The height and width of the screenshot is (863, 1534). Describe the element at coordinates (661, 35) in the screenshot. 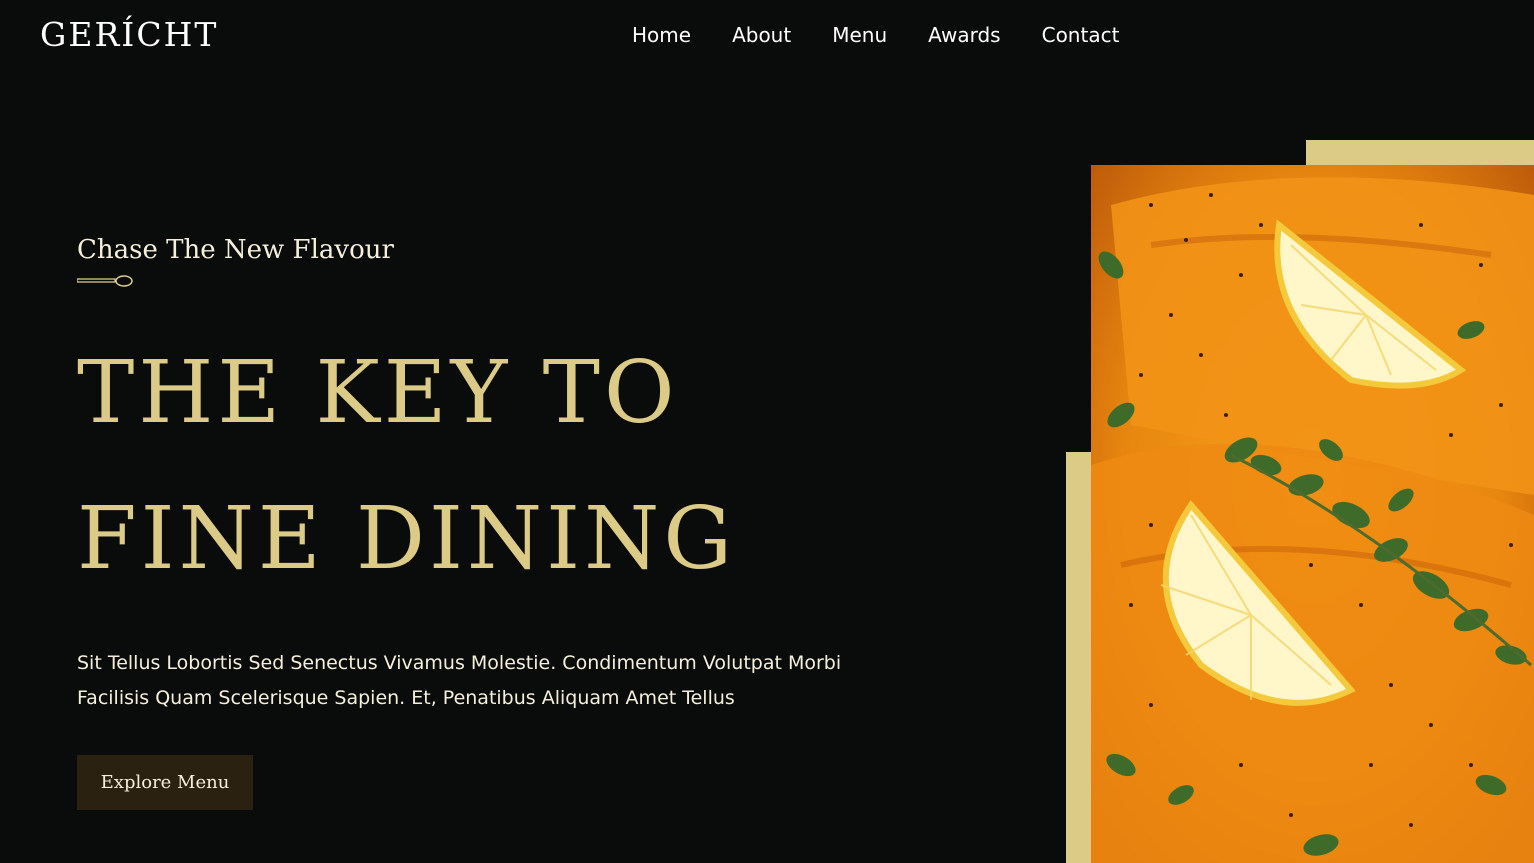

I see `nav-home: Home` at that location.